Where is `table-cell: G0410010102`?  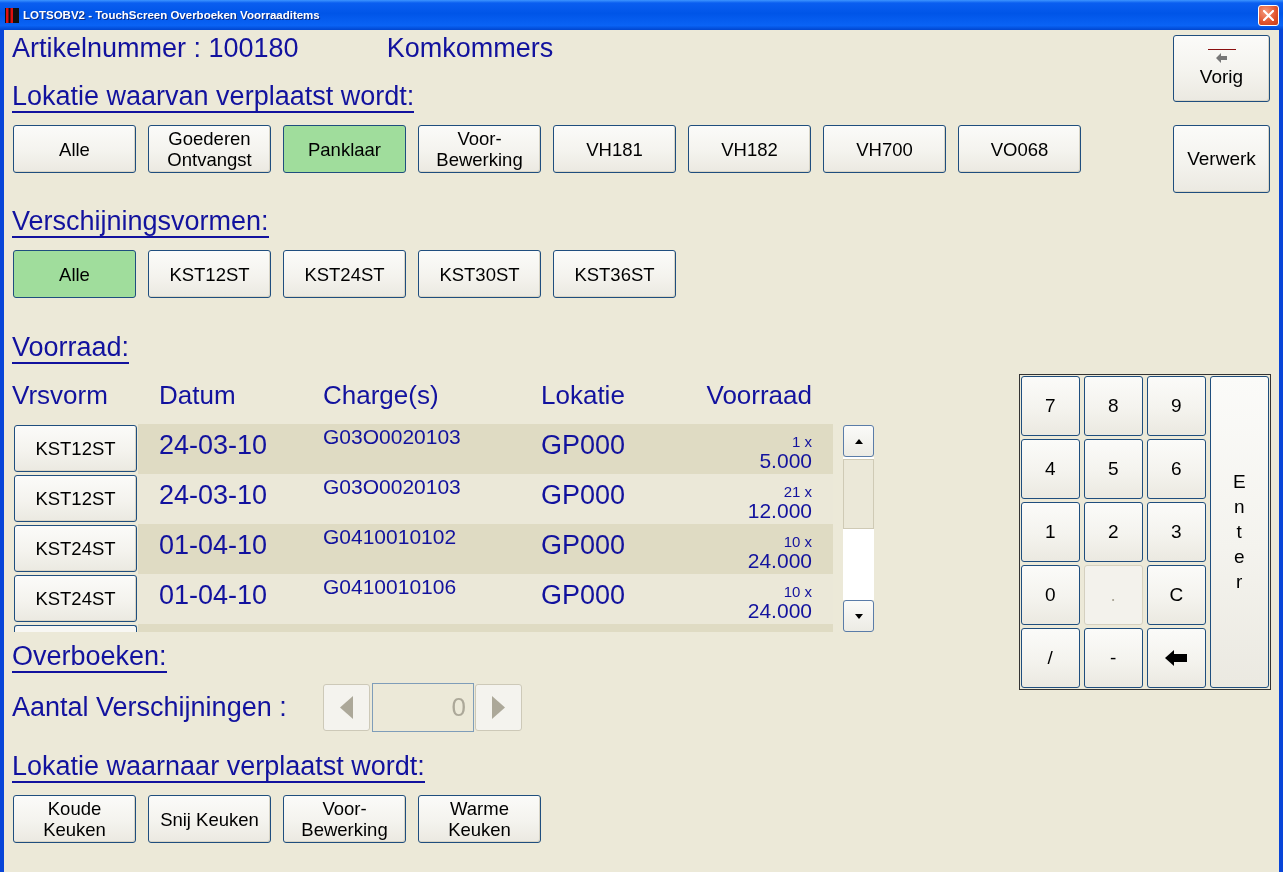
table-cell: G0410010102 is located at coordinates (390, 536).